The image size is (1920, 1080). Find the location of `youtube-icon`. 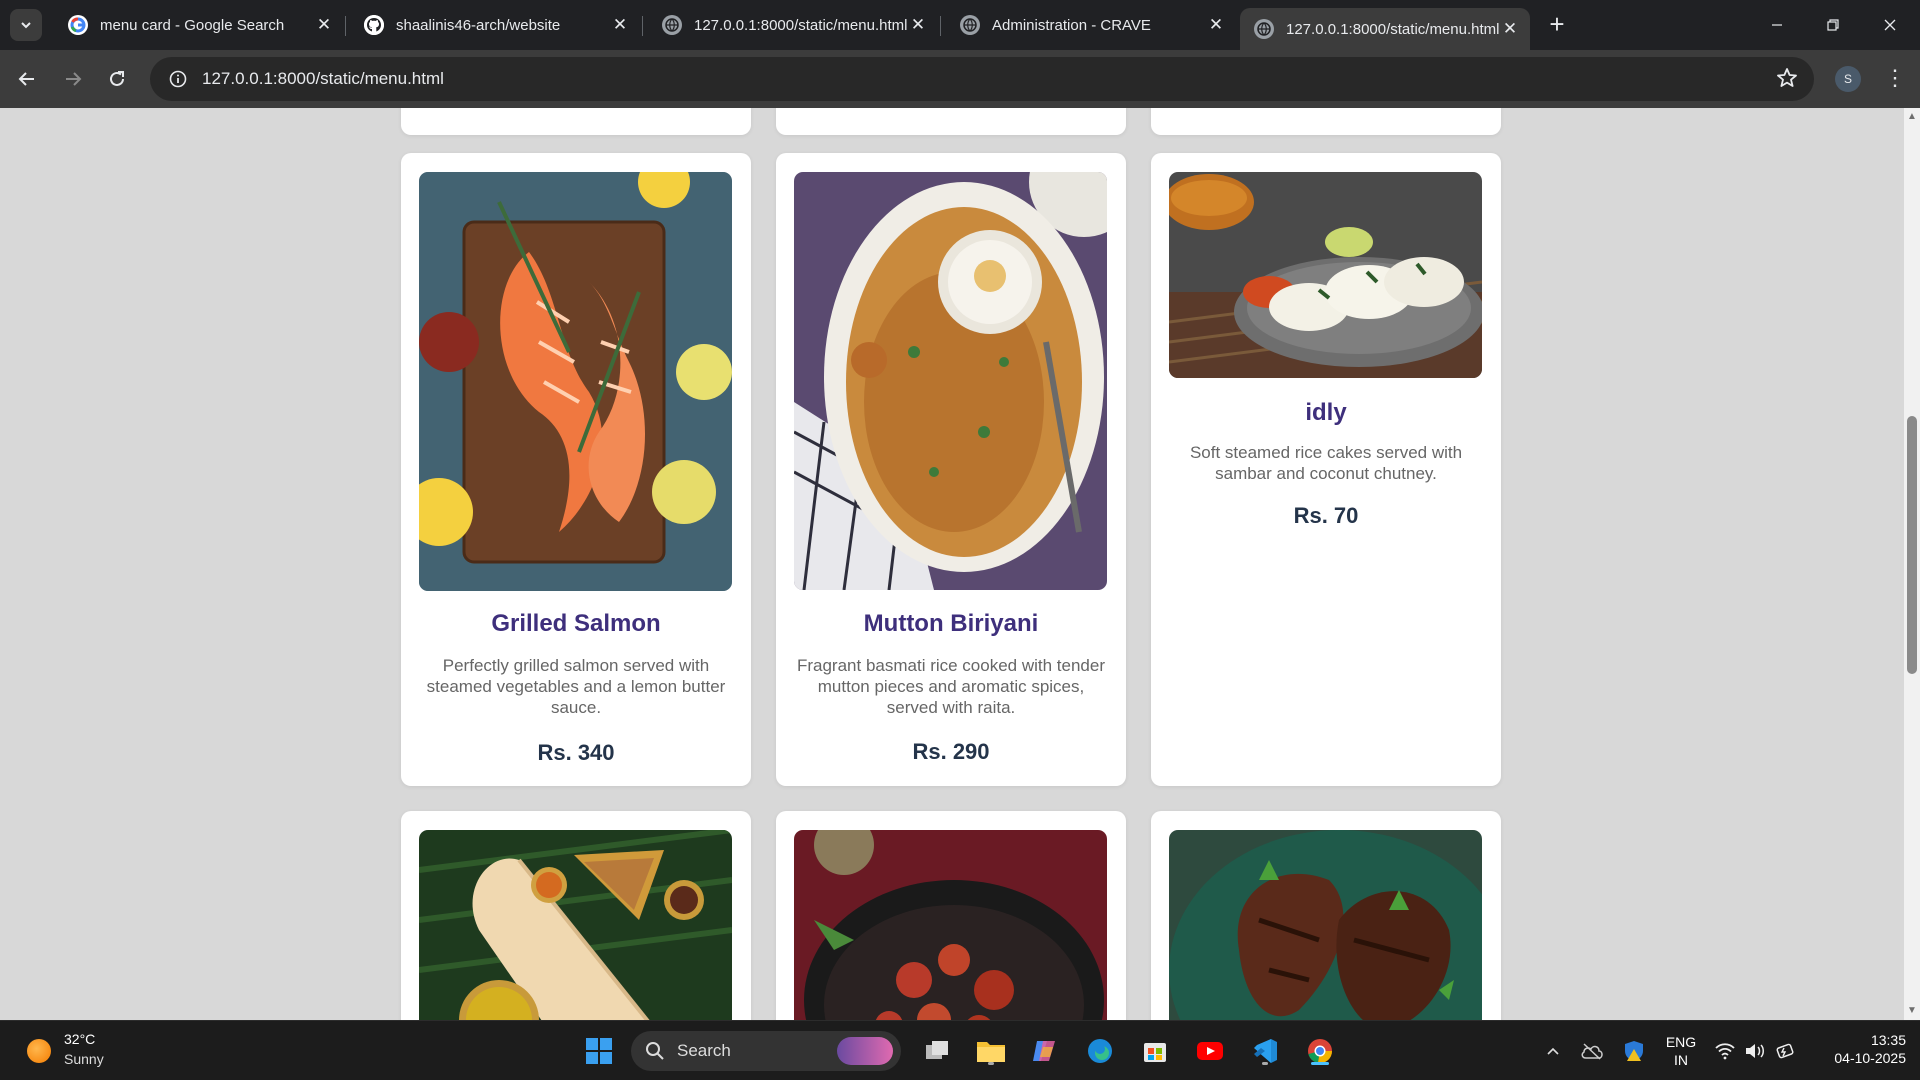

youtube-icon is located at coordinates (1210, 1051).